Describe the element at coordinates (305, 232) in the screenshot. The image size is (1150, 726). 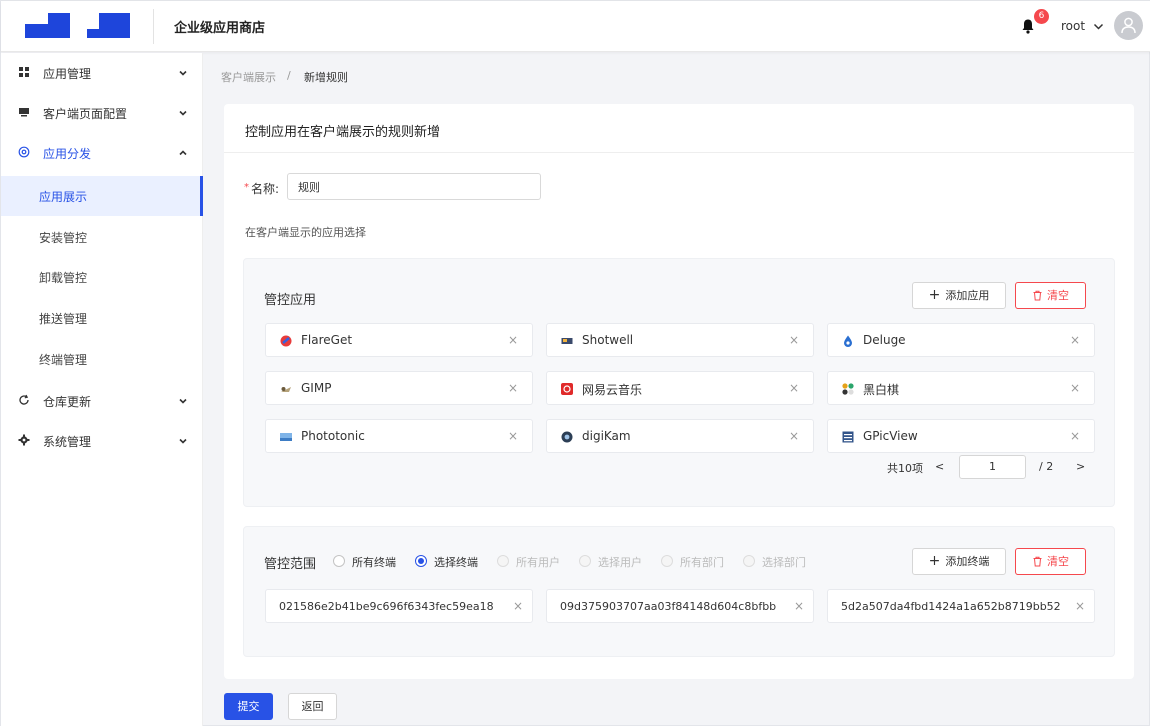
I see `section-hint: 在客户端显示的应用选择` at that location.